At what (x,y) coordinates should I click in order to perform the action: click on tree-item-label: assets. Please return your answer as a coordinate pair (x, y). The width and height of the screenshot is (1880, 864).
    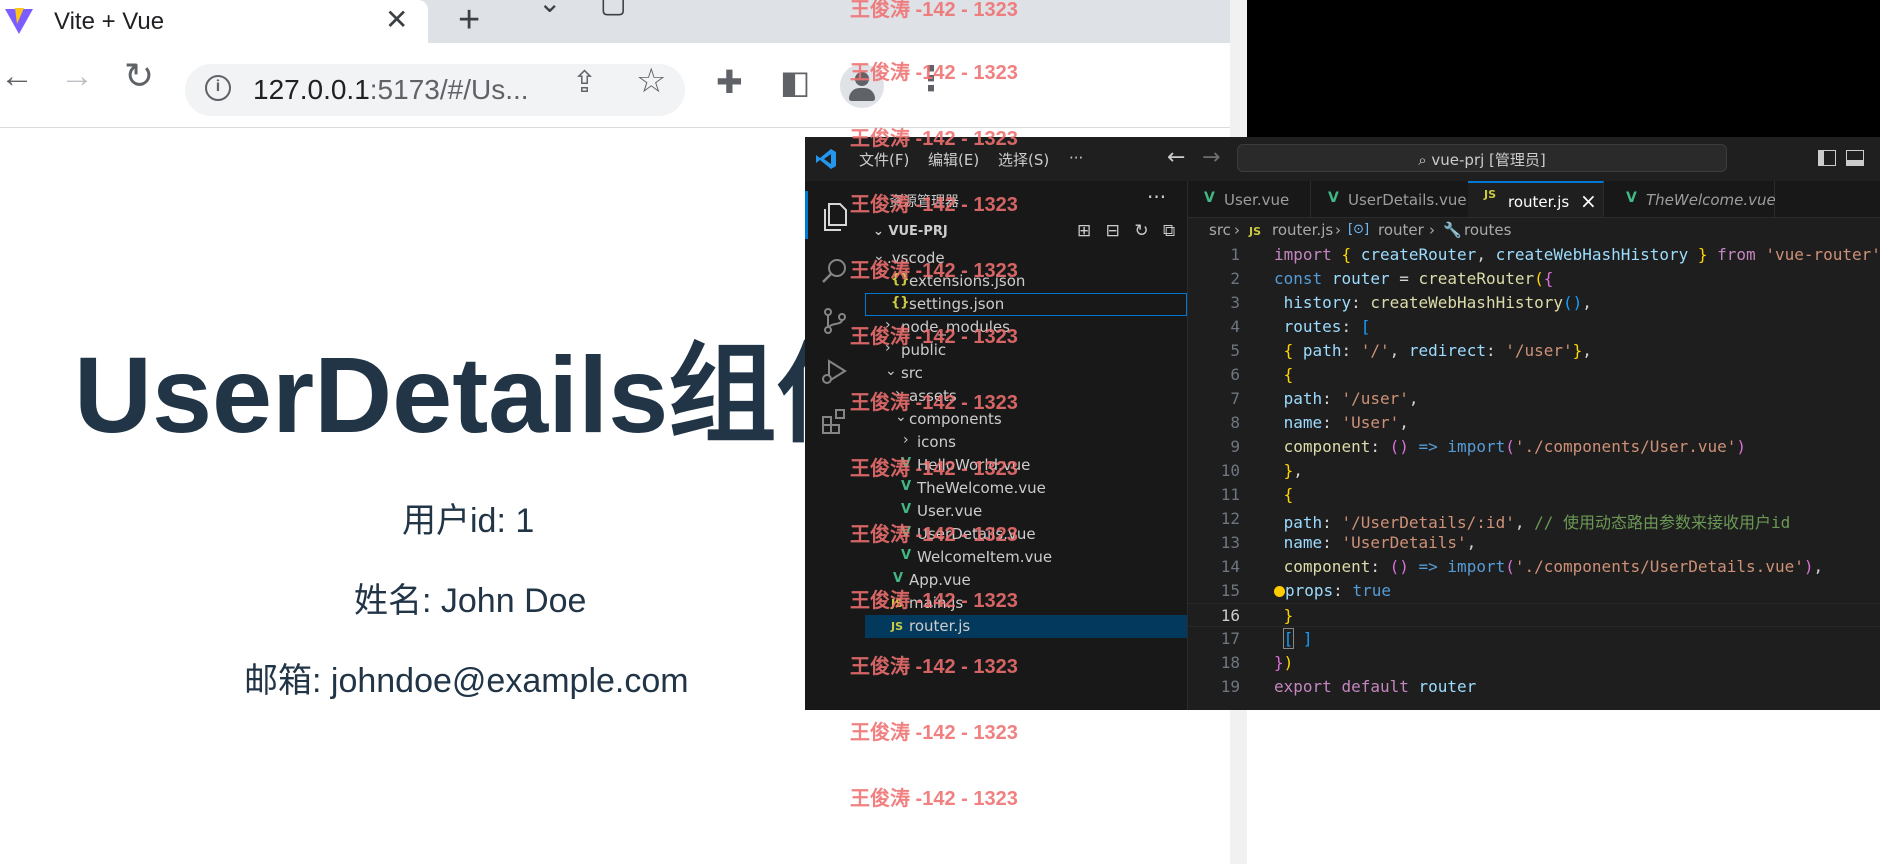
    Looking at the image, I should click on (933, 396).